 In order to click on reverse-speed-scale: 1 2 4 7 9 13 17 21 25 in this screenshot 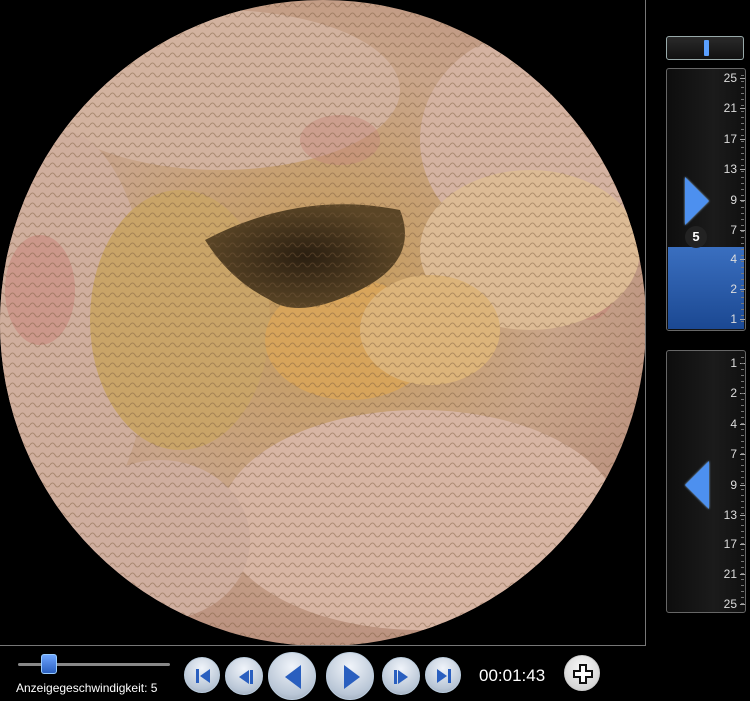, I will do `click(724, 481)`.